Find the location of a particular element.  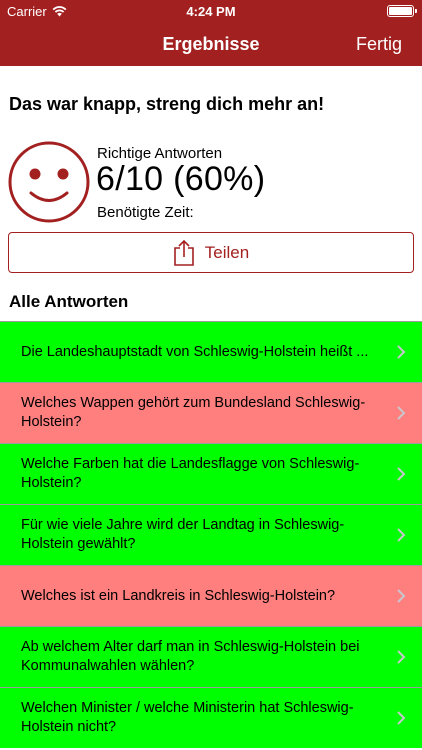

battery-icon is located at coordinates (402, 11).